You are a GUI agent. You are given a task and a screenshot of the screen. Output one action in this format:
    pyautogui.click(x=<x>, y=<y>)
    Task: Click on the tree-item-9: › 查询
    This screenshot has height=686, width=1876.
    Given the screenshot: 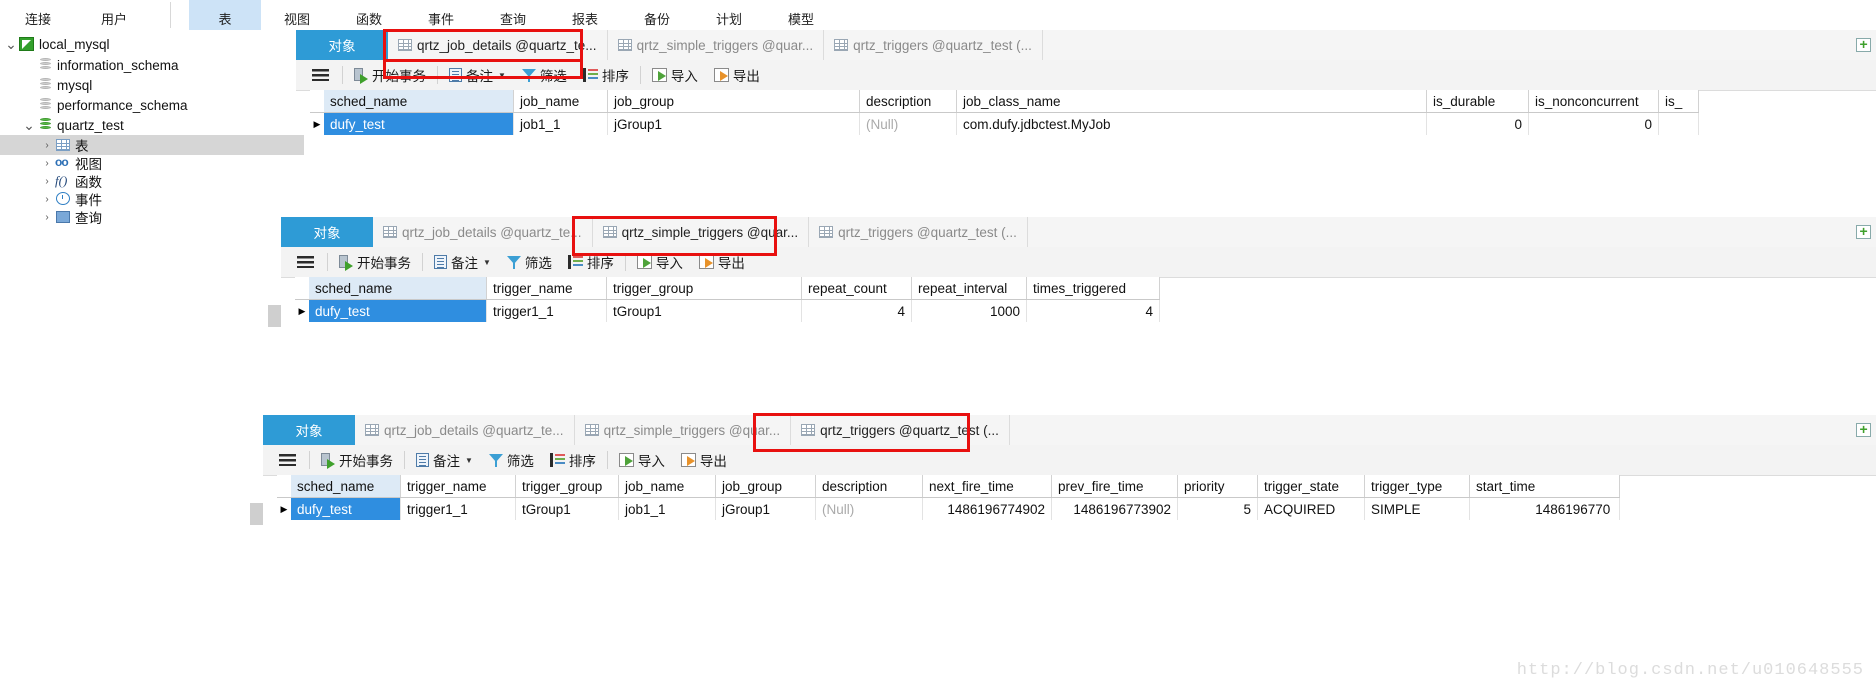 What is the action you would take?
    pyautogui.click(x=152, y=217)
    